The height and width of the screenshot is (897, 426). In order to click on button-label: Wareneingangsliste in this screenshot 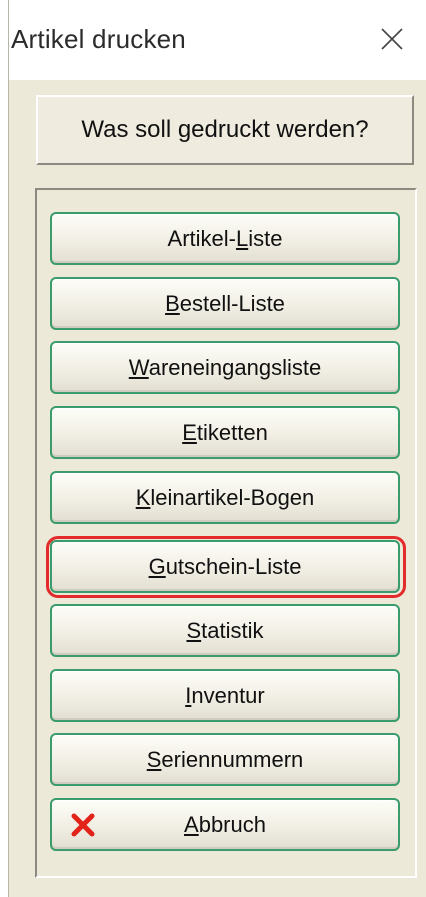, I will do `click(225, 367)`.